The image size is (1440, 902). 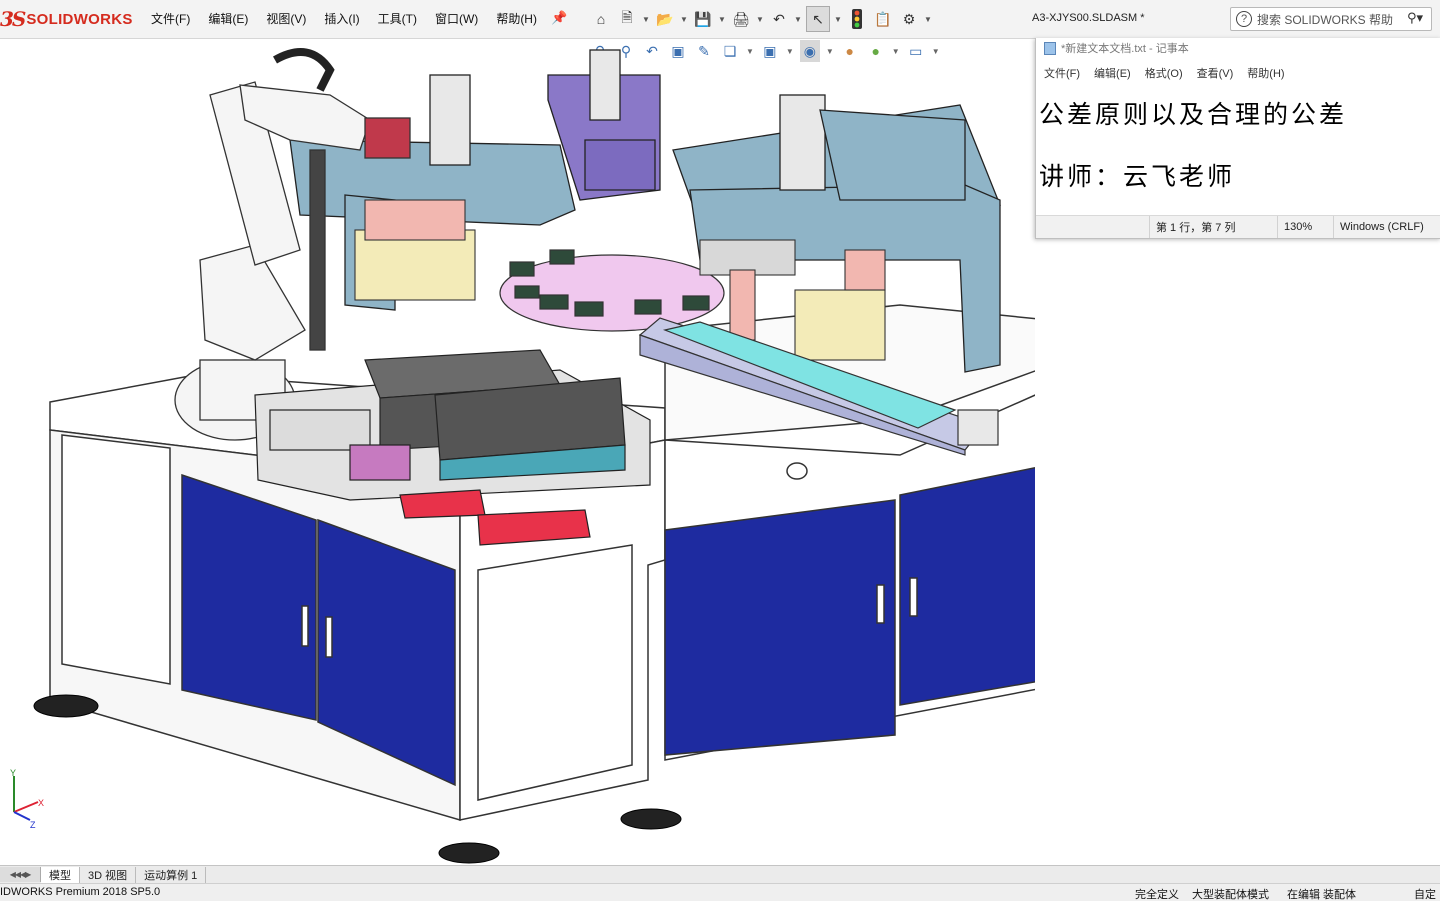 I want to click on notepad-status-bar: 第 1 行，第 7 列 130% Windows (CRLF), so click(x=1238, y=226).